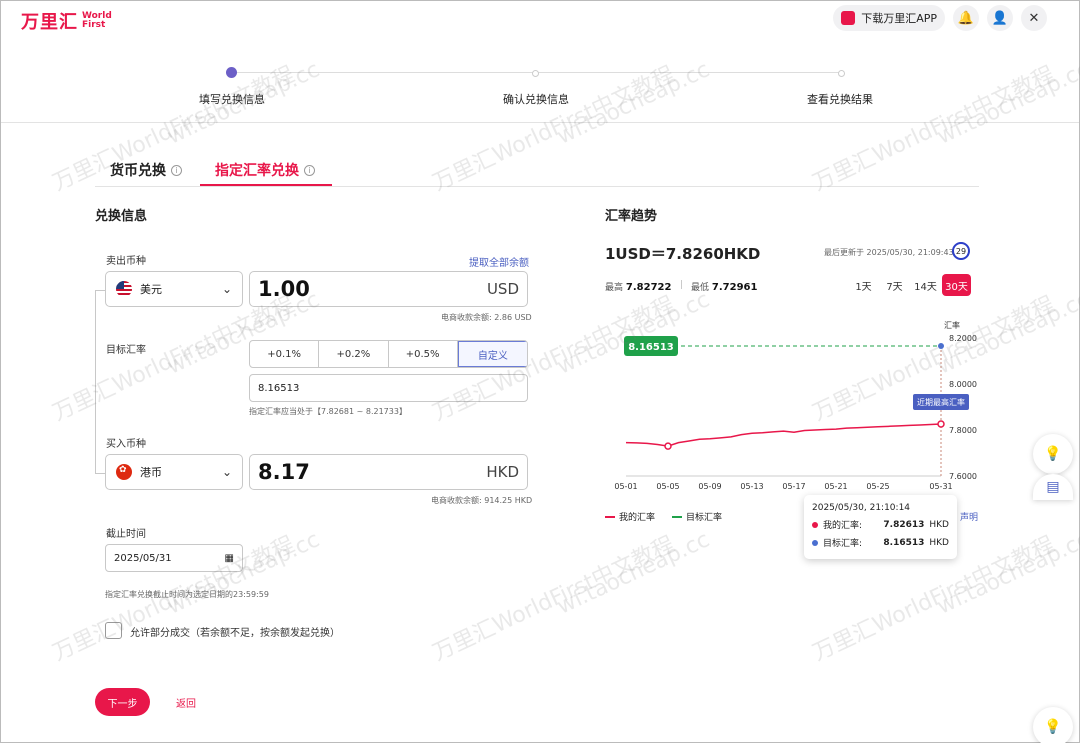  Describe the element at coordinates (815, 542) in the screenshot. I see `tooltip-target-dot` at that location.